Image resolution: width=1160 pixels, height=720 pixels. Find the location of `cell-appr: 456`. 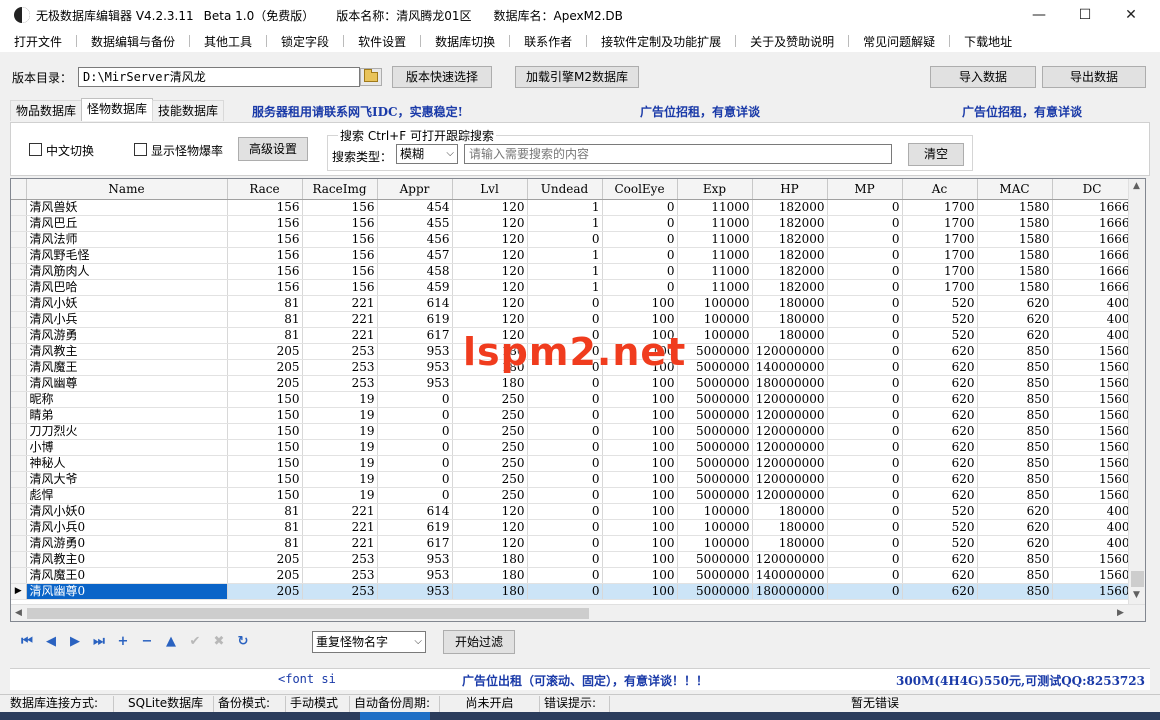

cell-appr: 456 is located at coordinates (415, 239).